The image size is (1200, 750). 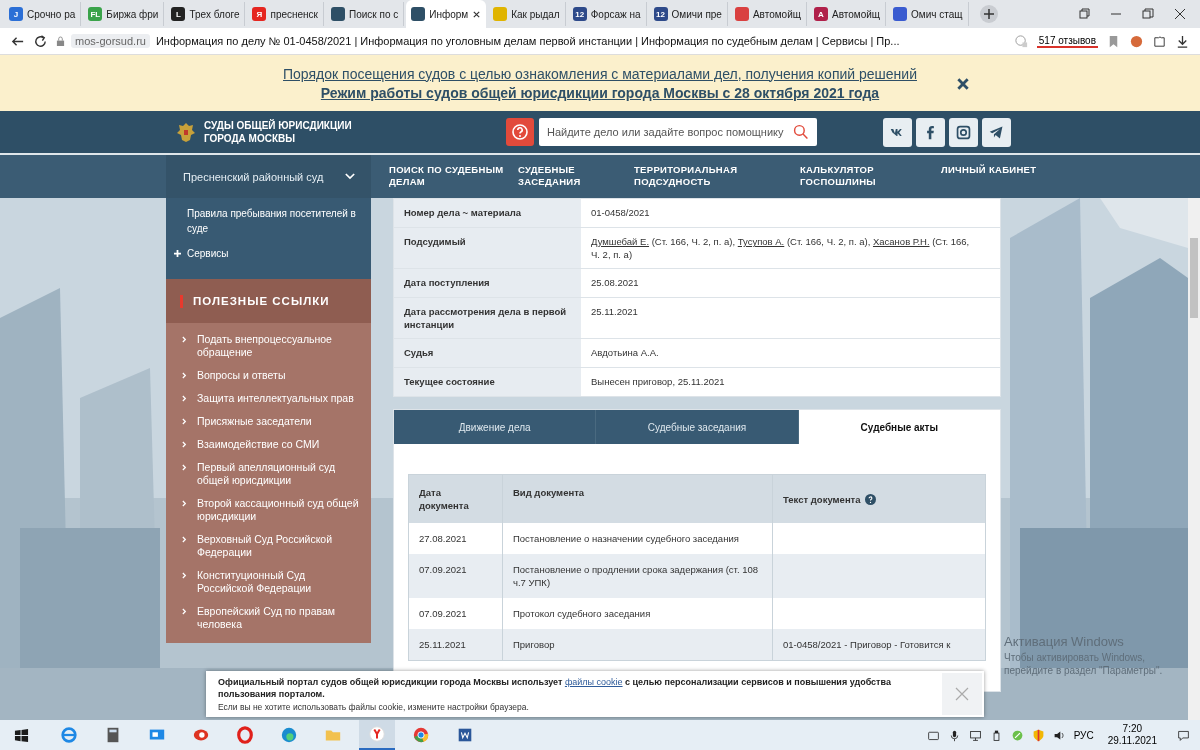 What do you see at coordinates (21, 735) in the screenshot?
I see `windows-start-icon` at bounding box center [21, 735].